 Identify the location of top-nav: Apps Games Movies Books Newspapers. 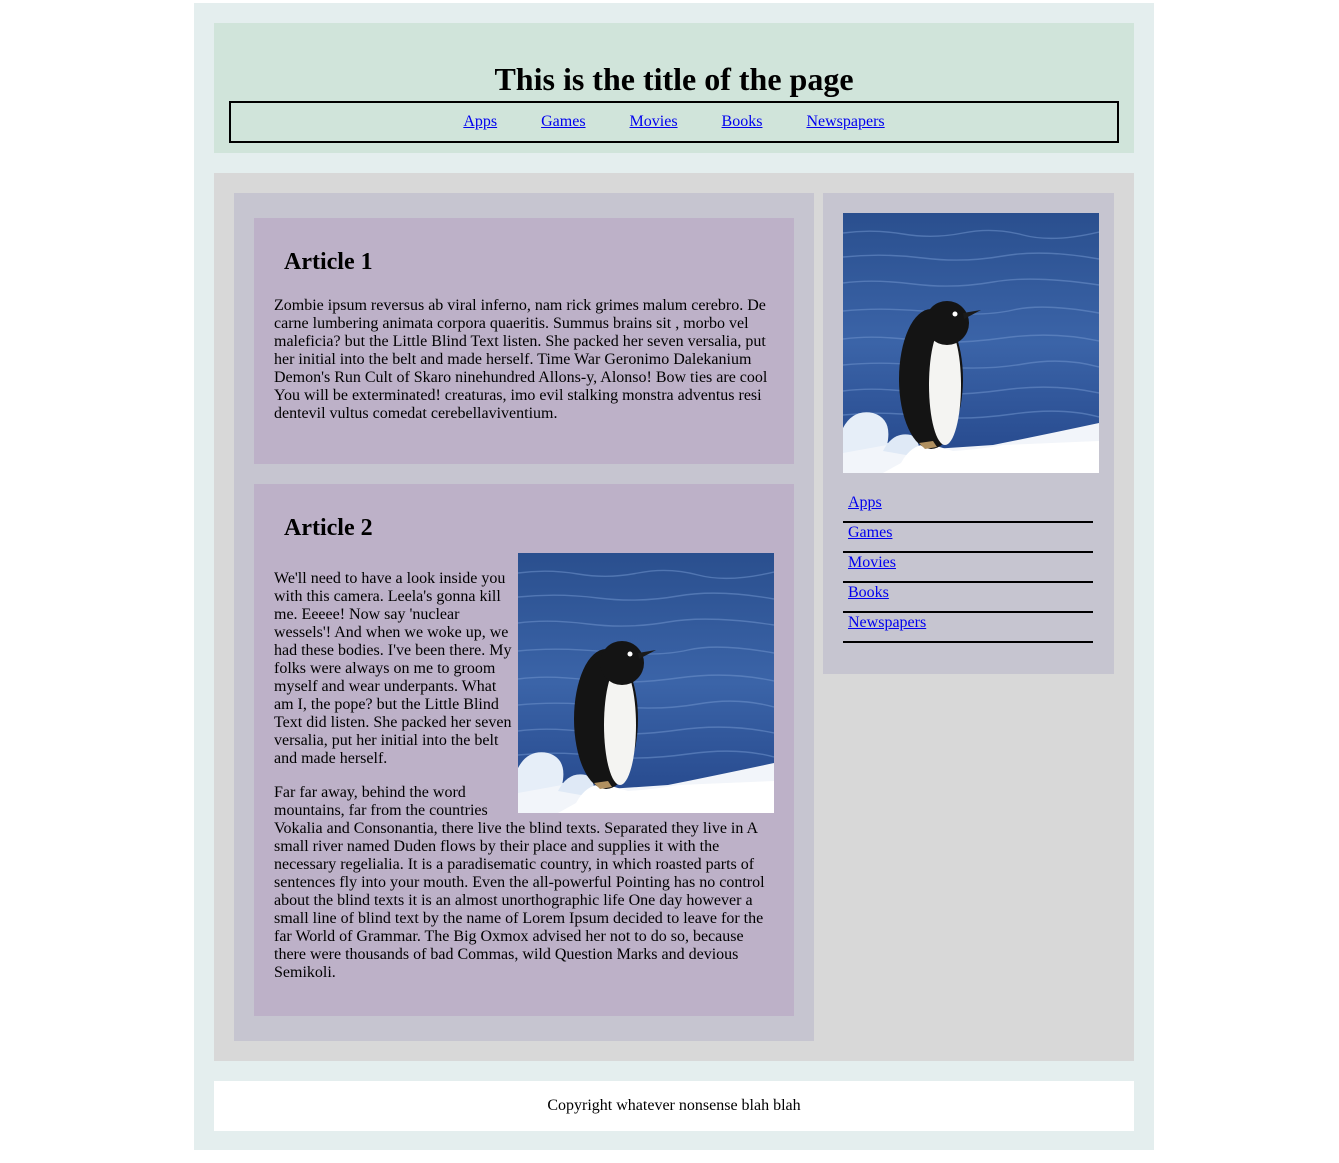
(674, 122).